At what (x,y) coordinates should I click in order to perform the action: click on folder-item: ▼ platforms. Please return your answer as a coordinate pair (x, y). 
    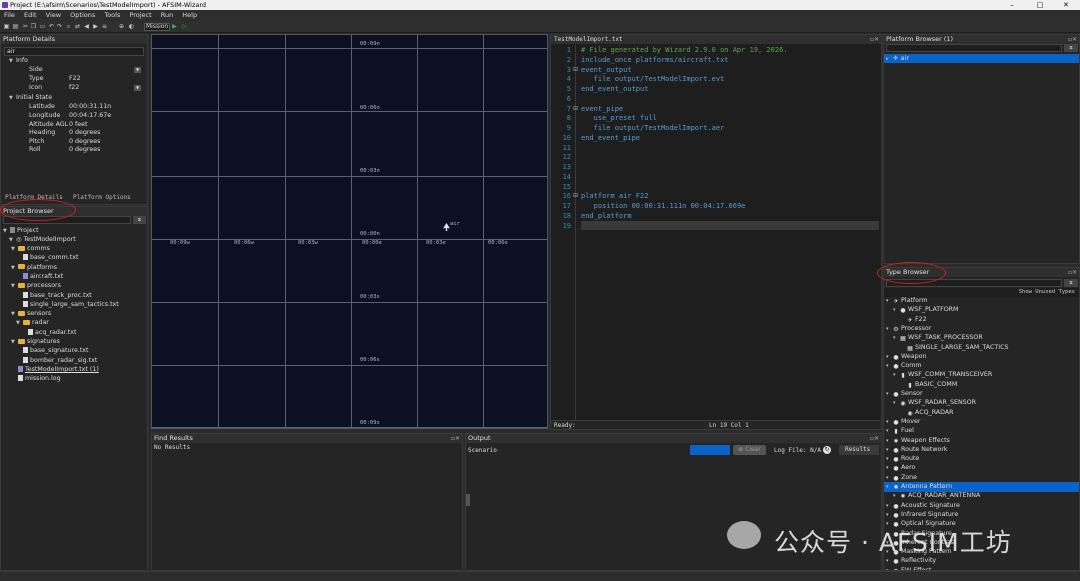
    Looking at the image, I should click on (74, 268).